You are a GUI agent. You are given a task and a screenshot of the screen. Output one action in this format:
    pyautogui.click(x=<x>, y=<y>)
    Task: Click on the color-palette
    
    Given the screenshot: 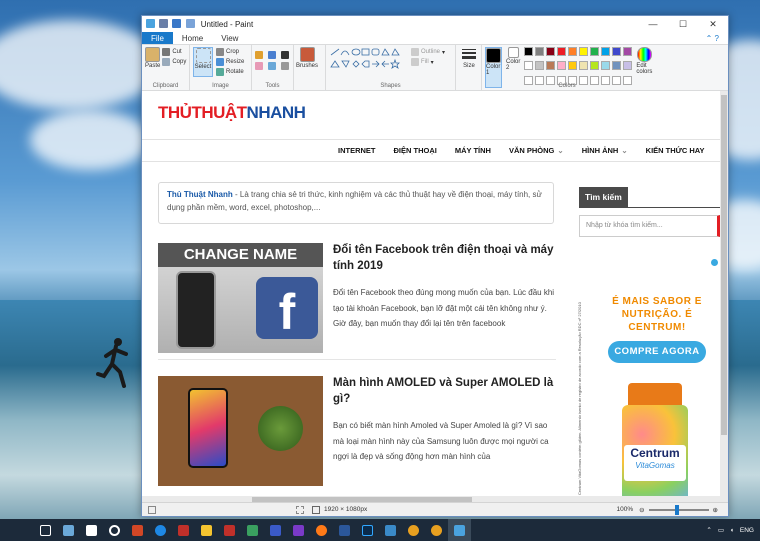 What is the action you would take?
    pyautogui.click(x=578, y=67)
    